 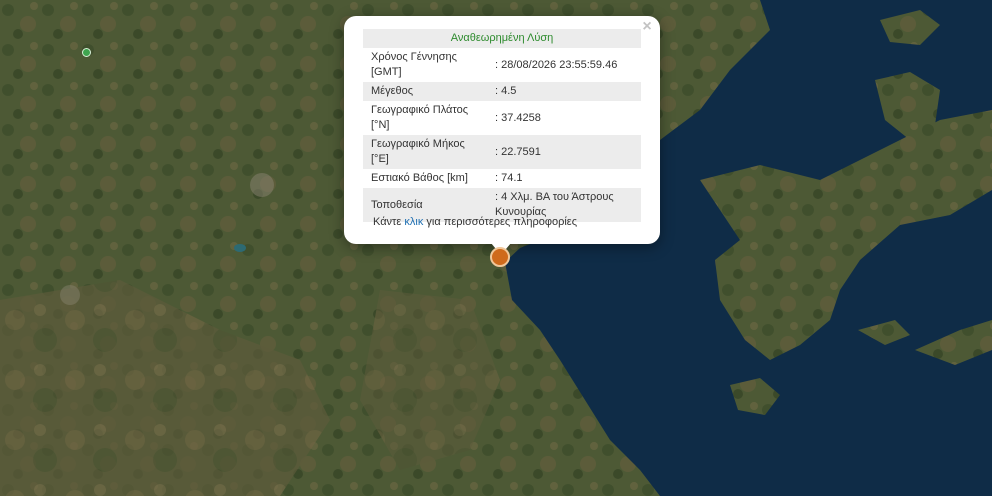 What do you see at coordinates (413, 222) in the screenshot?
I see `more-info-link: κλικ` at bounding box center [413, 222].